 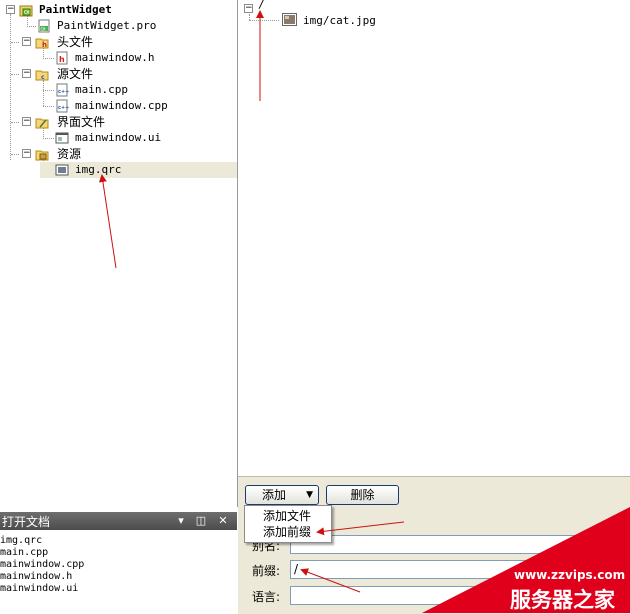 What do you see at coordinates (121, 105) in the screenshot?
I see `tree-item-label: mainwindow.cpp` at bounding box center [121, 105].